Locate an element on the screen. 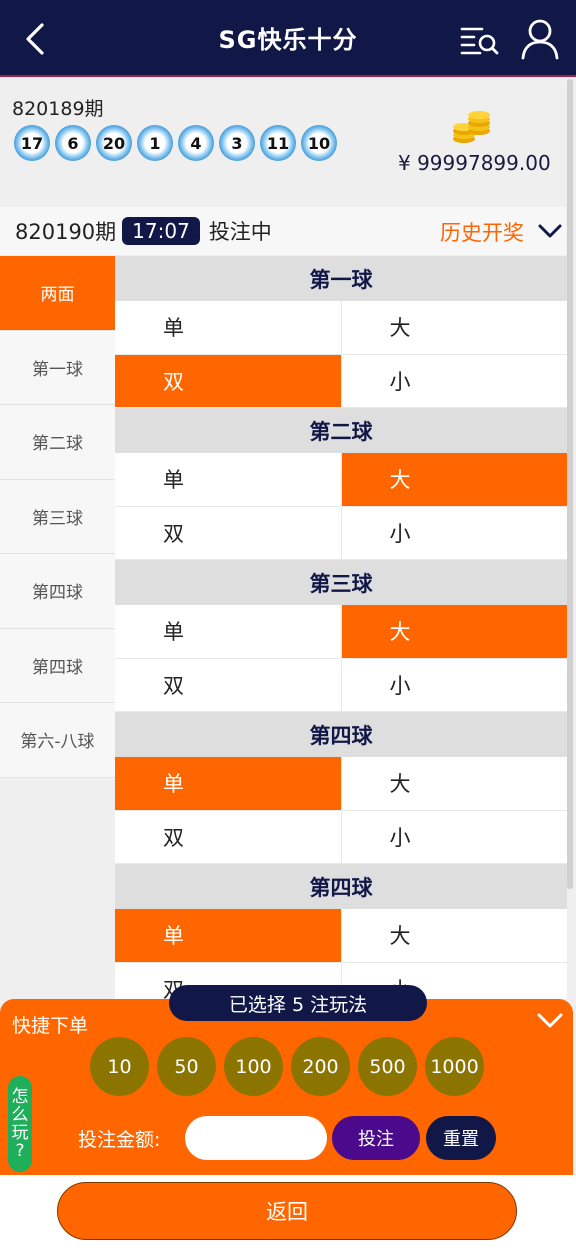  howto-char: 玩 is located at coordinates (20, 1133).